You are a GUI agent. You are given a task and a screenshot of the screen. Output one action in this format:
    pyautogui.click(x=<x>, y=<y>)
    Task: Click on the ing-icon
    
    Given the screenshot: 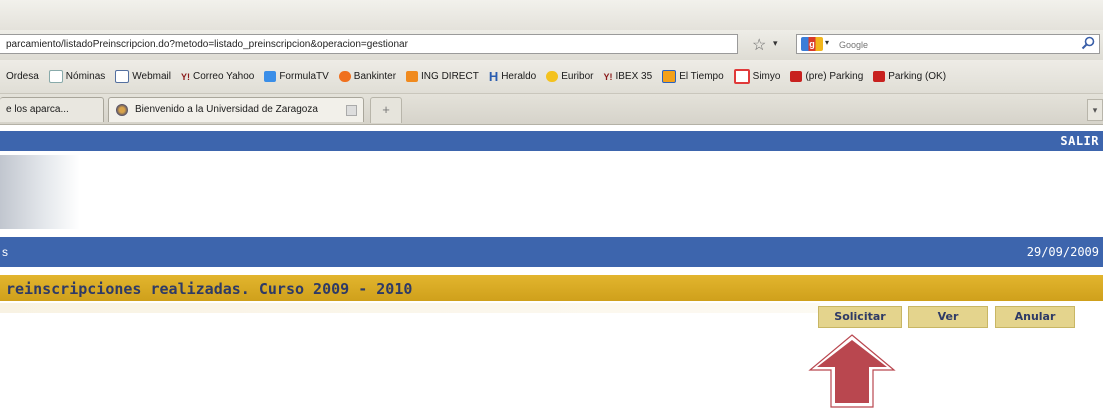 What is the action you would take?
    pyautogui.click(x=412, y=76)
    